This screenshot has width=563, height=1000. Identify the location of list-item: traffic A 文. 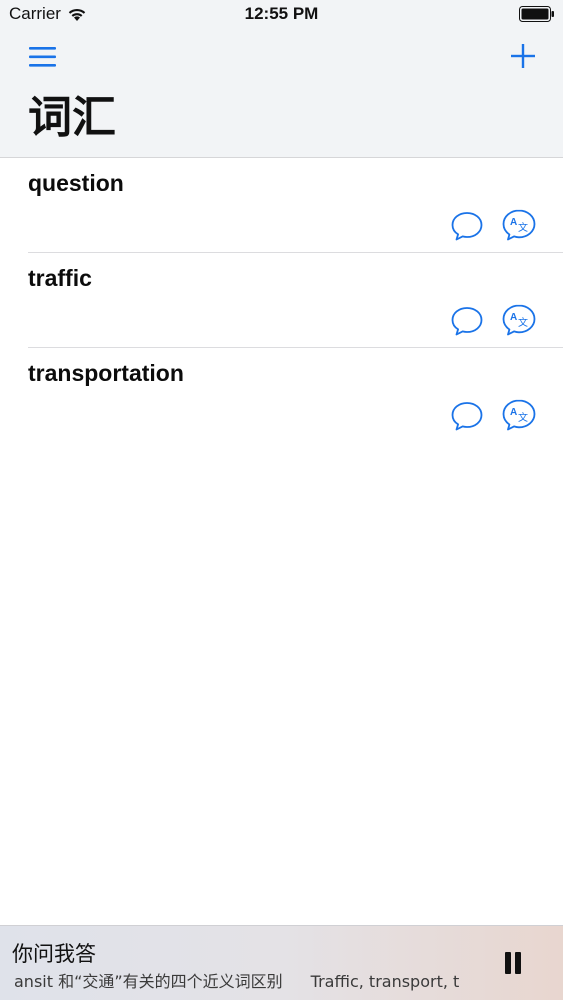
(281, 300).